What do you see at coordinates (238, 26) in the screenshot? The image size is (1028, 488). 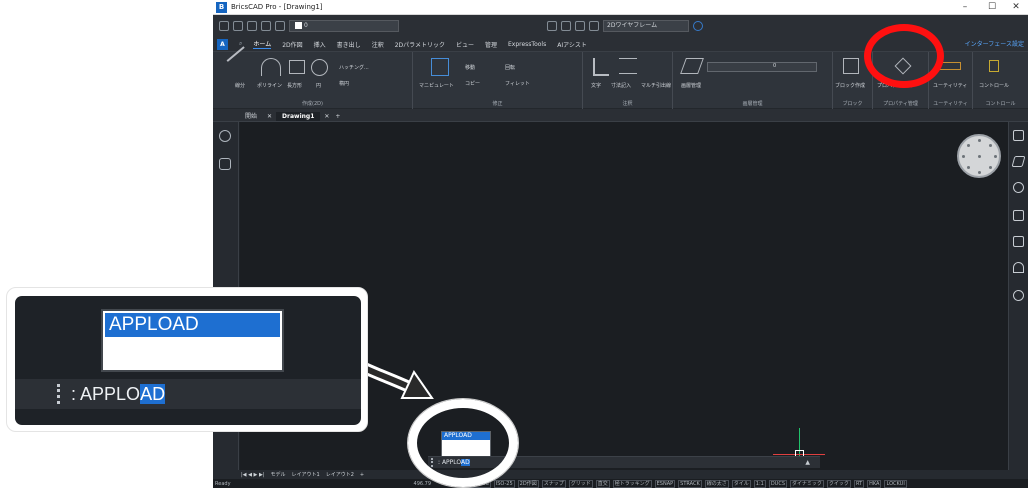 I see `open-file-icon` at bounding box center [238, 26].